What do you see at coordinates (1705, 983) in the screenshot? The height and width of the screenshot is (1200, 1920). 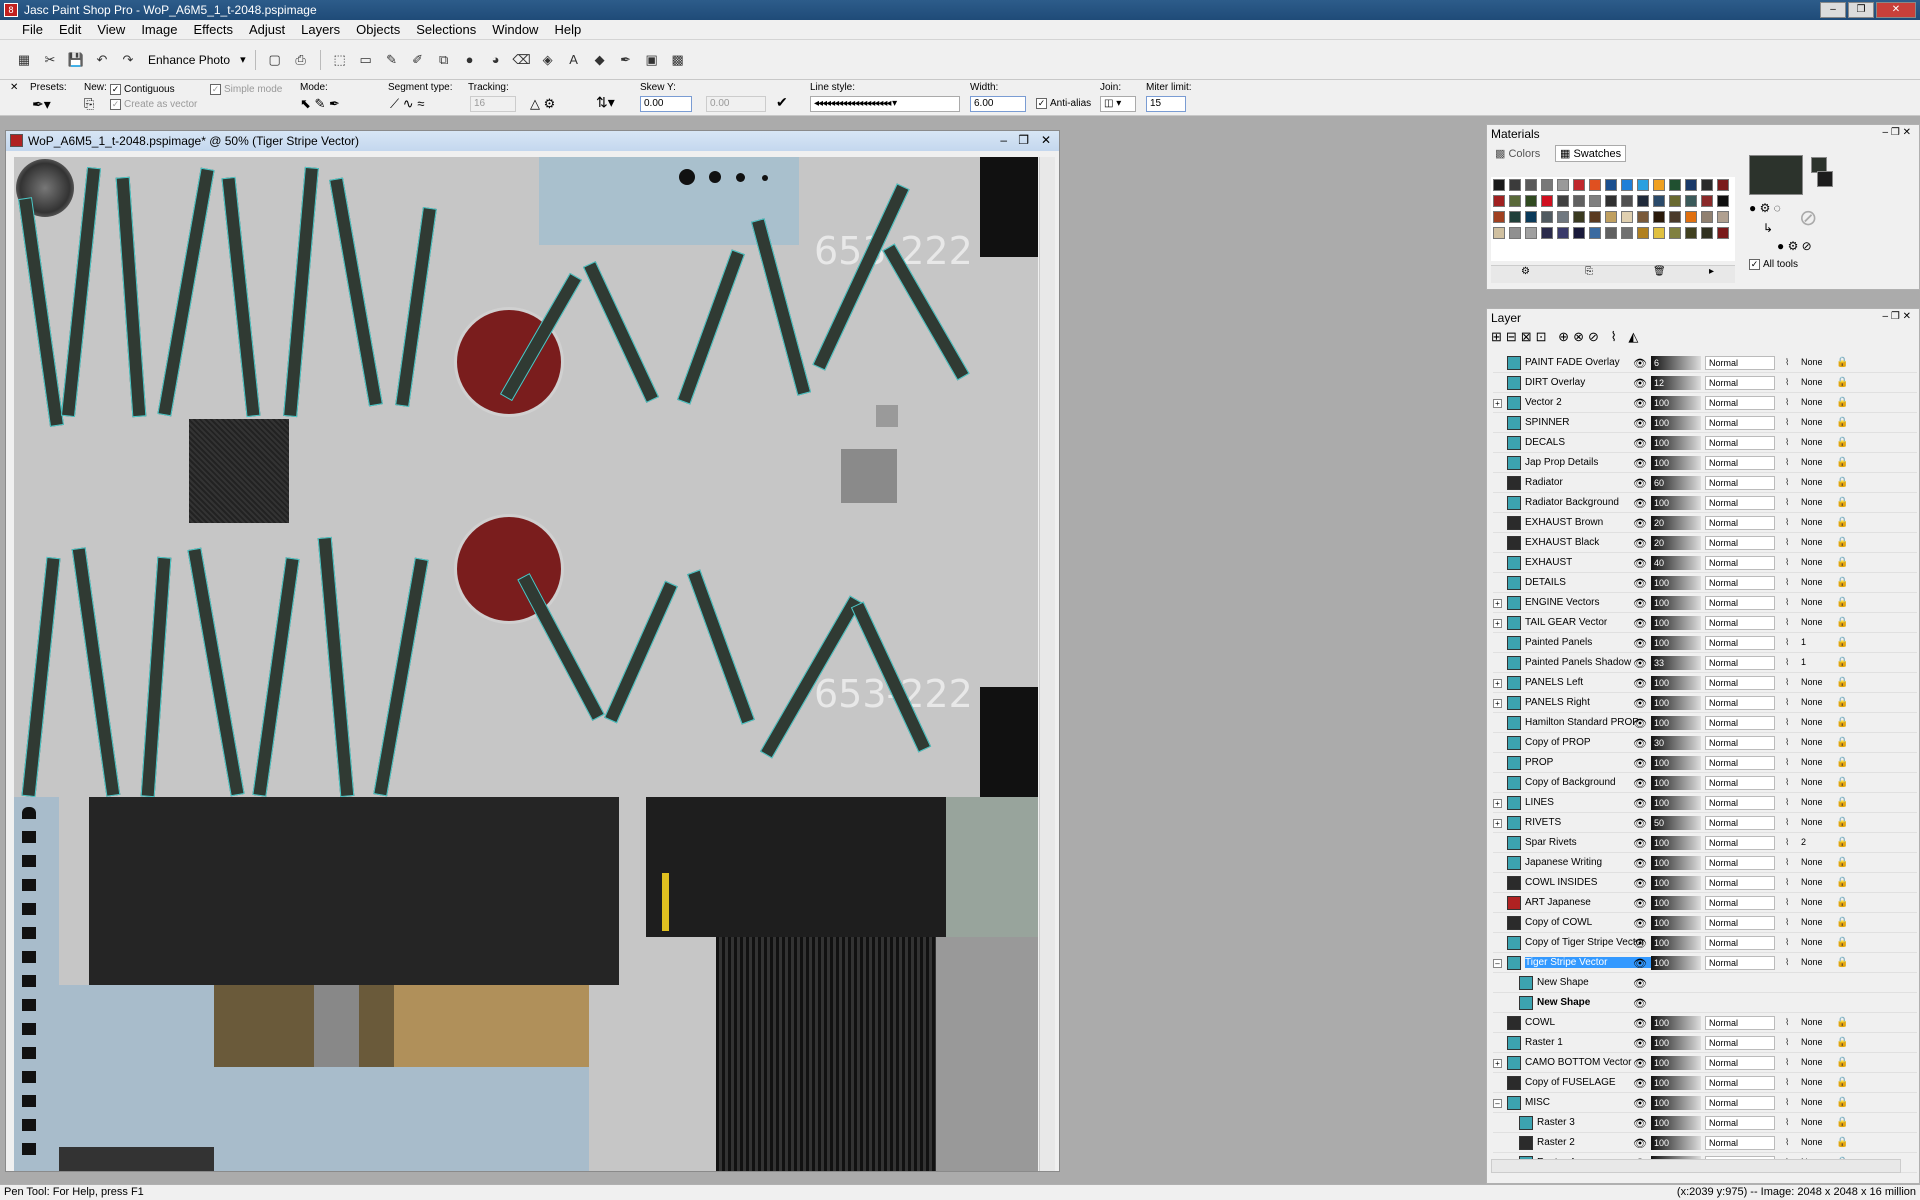 I see `layer-row: New Shape 👁` at bounding box center [1705, 983].